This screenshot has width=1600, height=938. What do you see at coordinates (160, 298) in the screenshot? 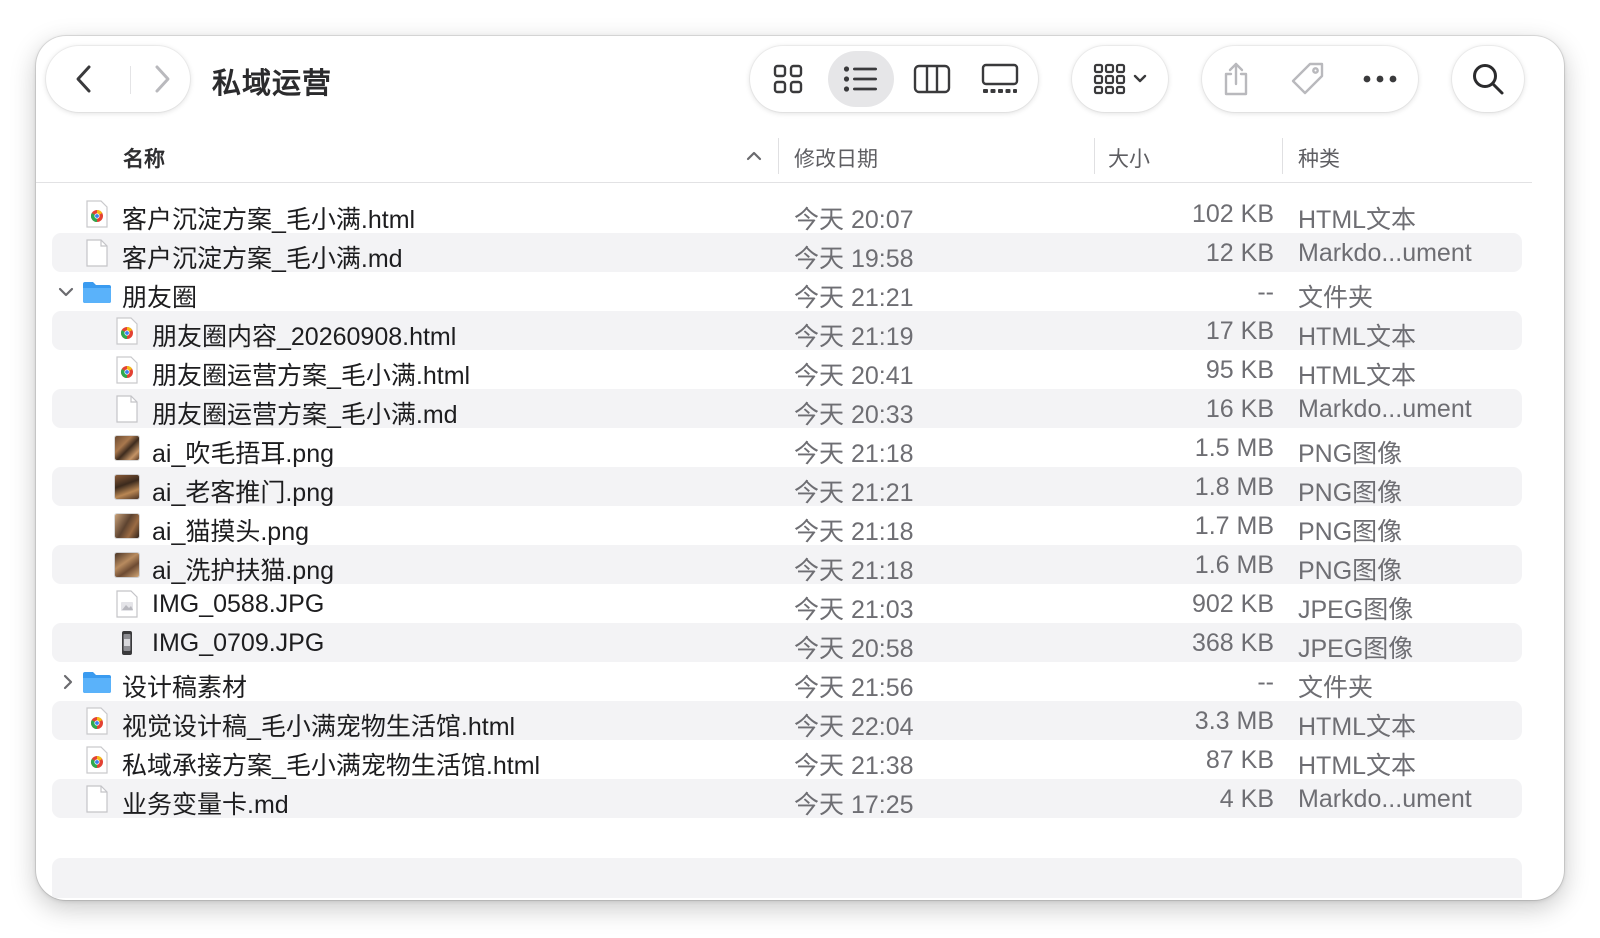
I see `file-name: 朋友圈` at bounding box center [160, 298].